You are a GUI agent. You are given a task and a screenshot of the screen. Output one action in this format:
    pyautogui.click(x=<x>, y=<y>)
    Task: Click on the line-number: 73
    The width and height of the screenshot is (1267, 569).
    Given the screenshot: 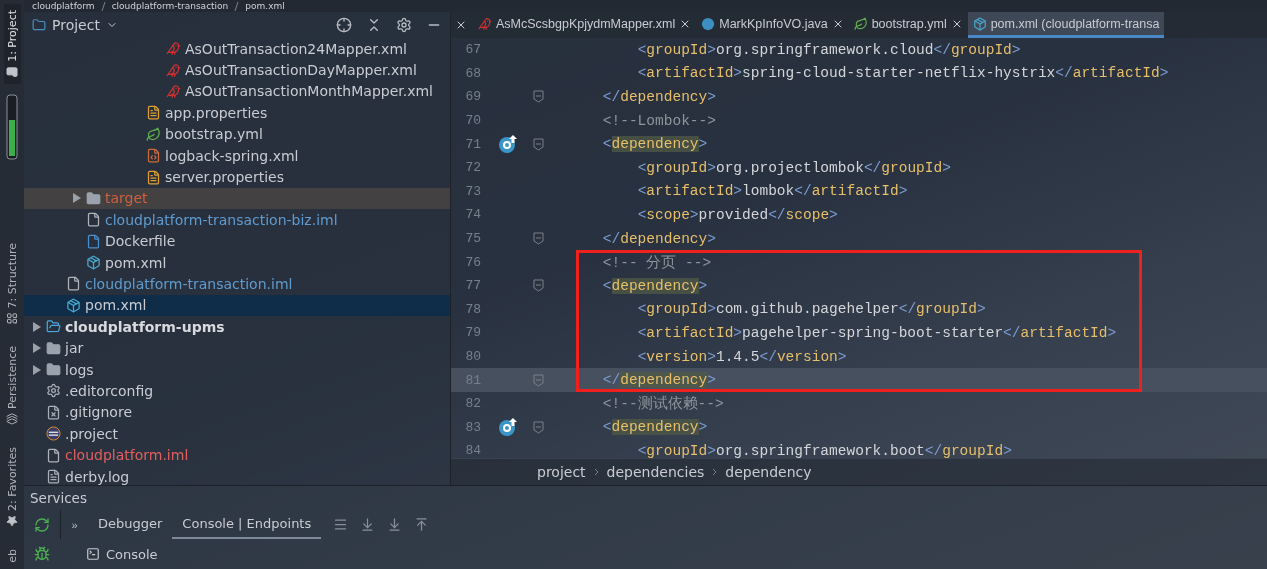 What is the action you would take?
    pyautogui.click(x=472, y=191)
    